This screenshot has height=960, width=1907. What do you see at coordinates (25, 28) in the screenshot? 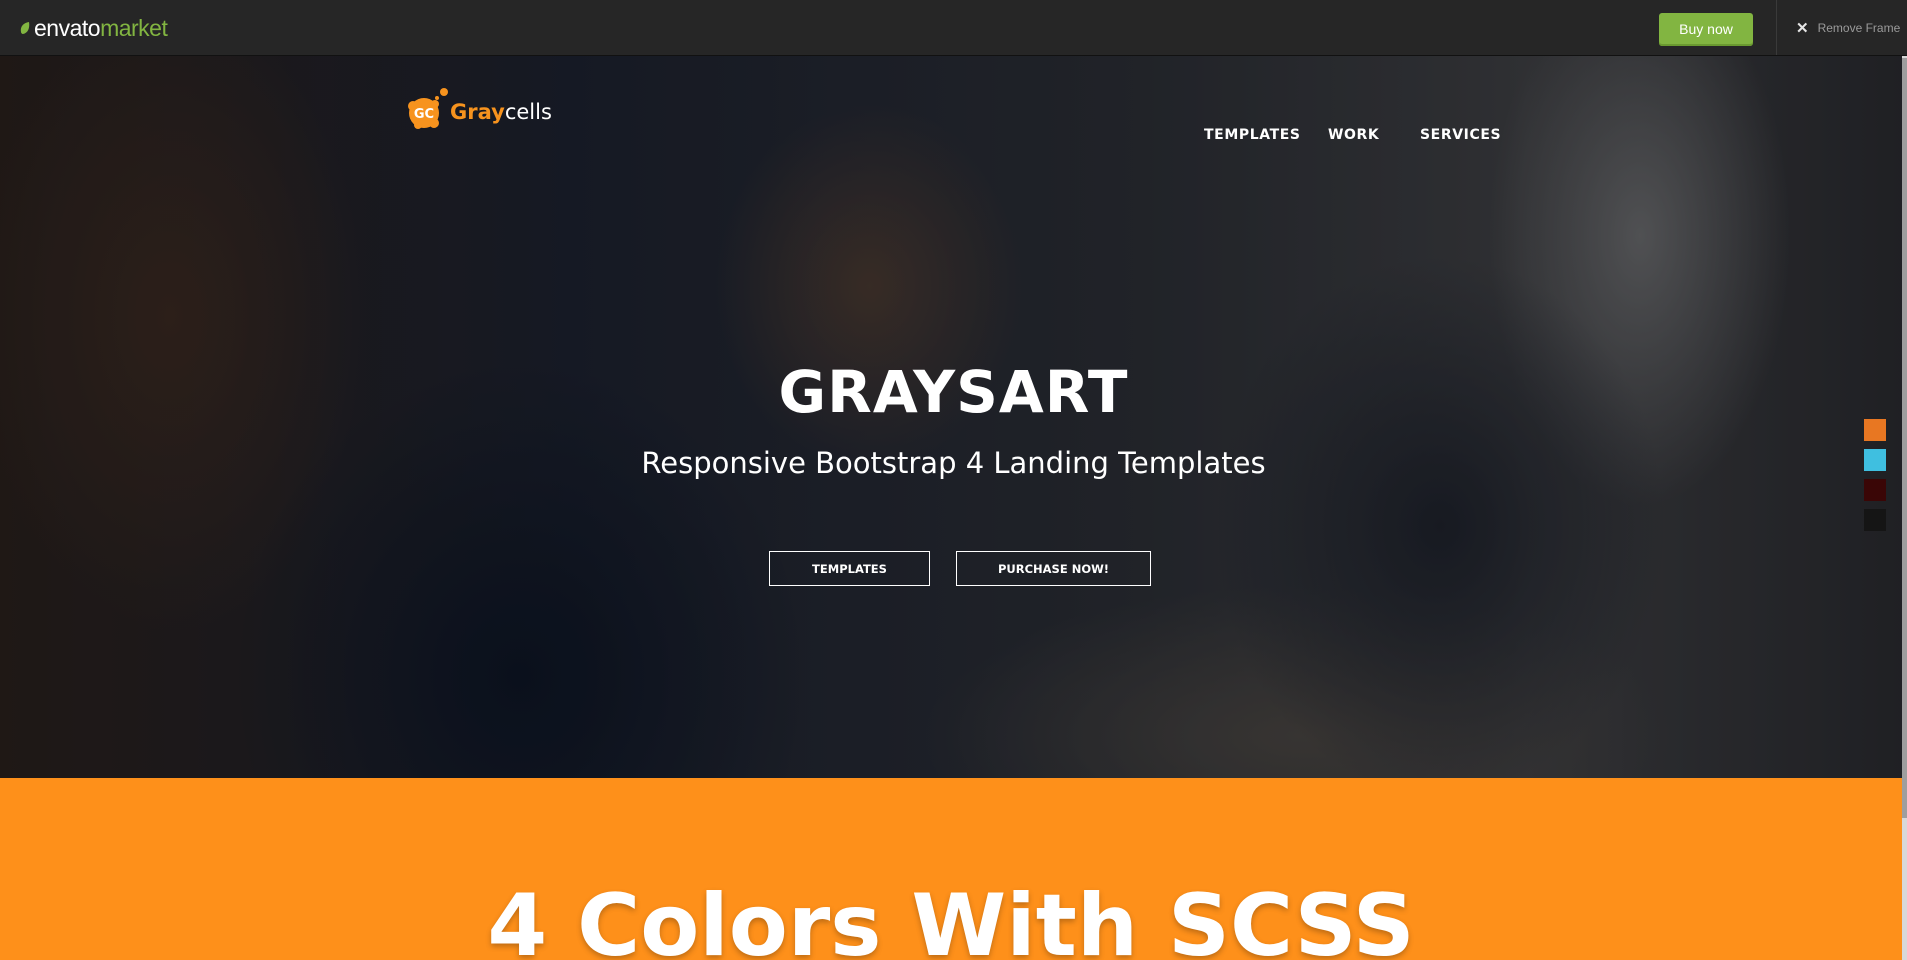
I see `leaf-icon` at bounding box center [25, 28].